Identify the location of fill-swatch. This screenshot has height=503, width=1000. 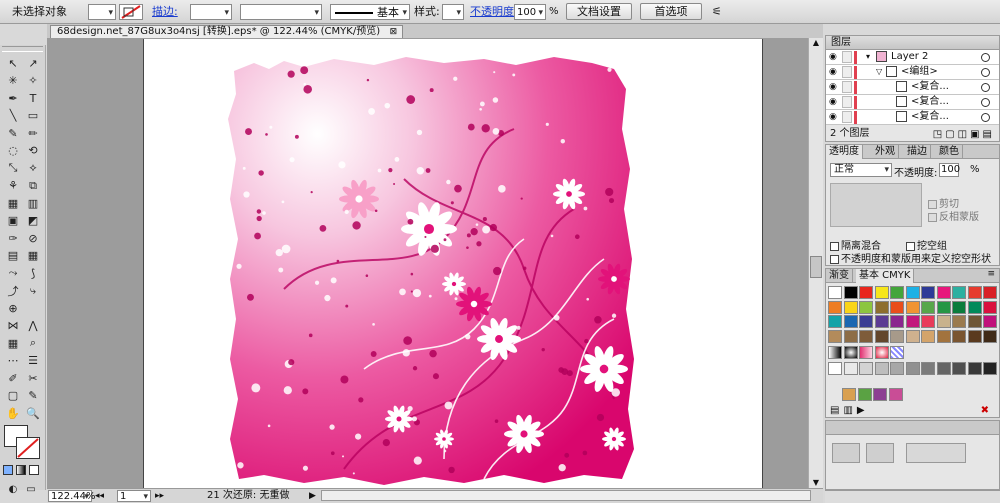
(102, 12).